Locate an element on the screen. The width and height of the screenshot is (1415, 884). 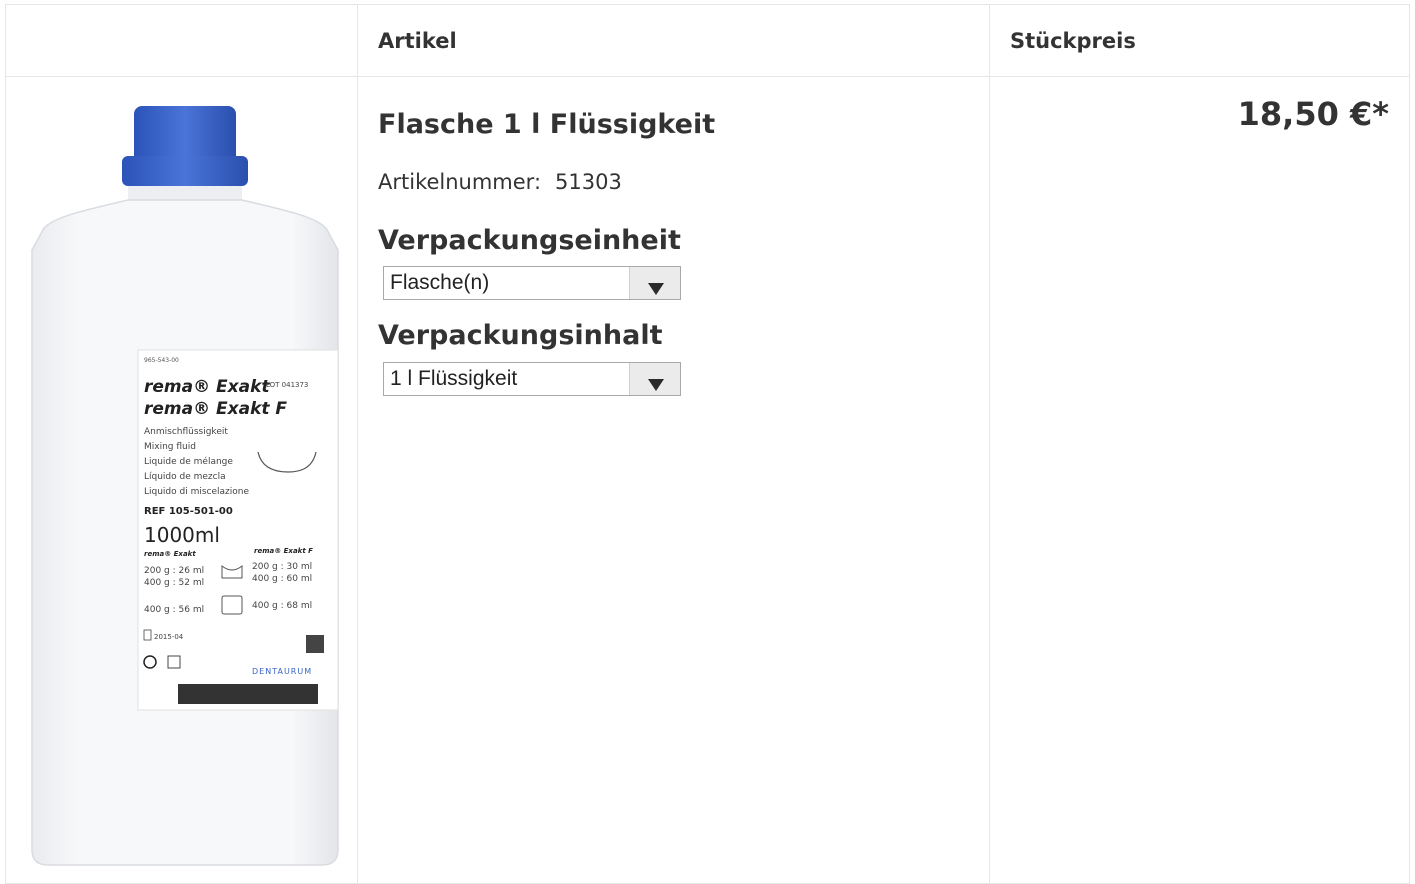
label-left-3: 400 g : 56 ml is located at coordinates (174, 610).